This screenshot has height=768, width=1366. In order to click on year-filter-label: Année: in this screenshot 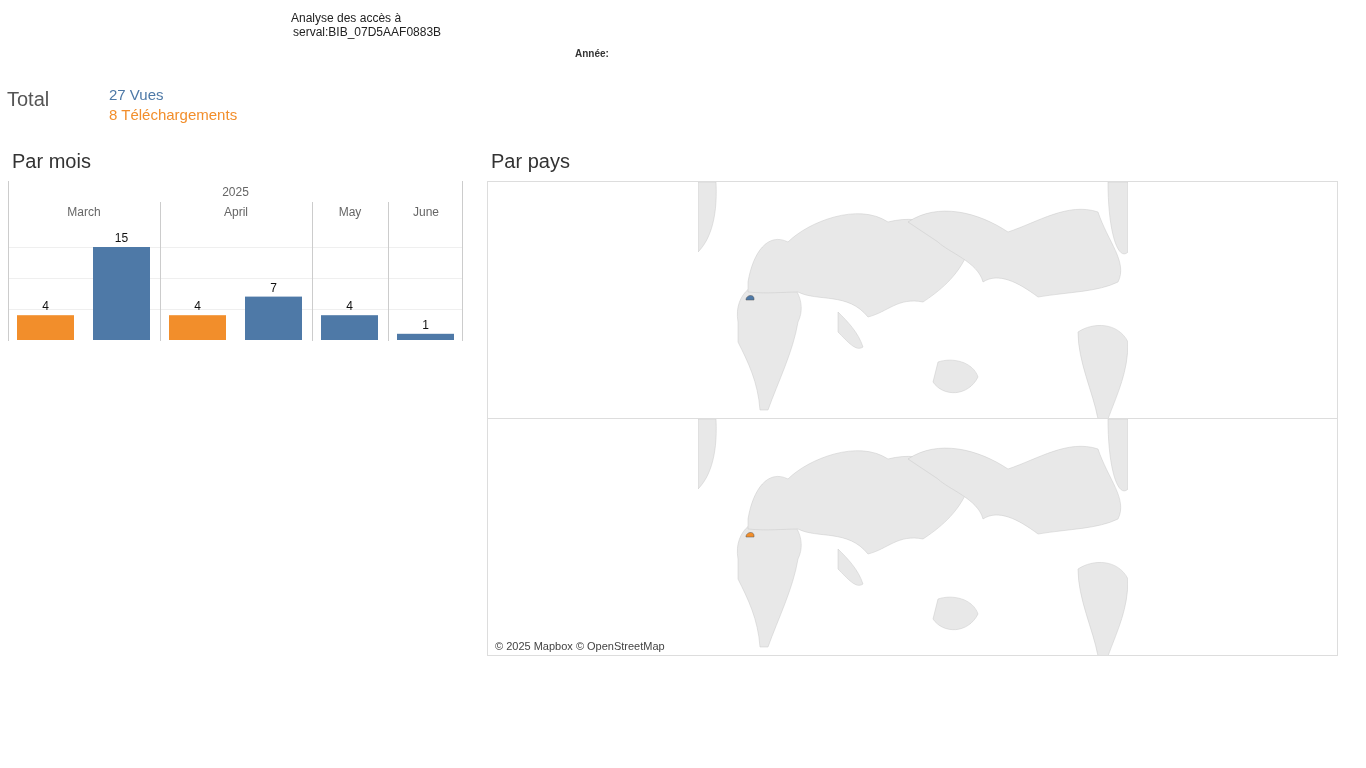, I will do `click(592, 53)`.